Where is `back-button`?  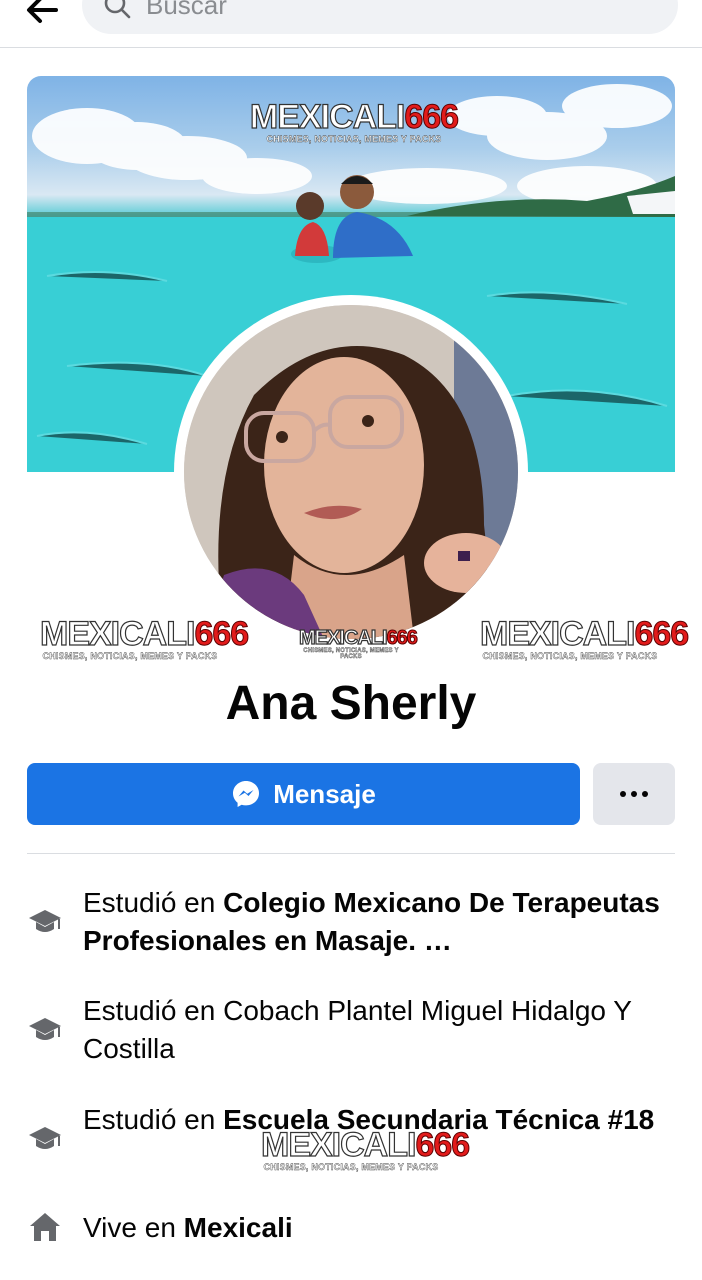
back-button is located at coordinates (42, 17).